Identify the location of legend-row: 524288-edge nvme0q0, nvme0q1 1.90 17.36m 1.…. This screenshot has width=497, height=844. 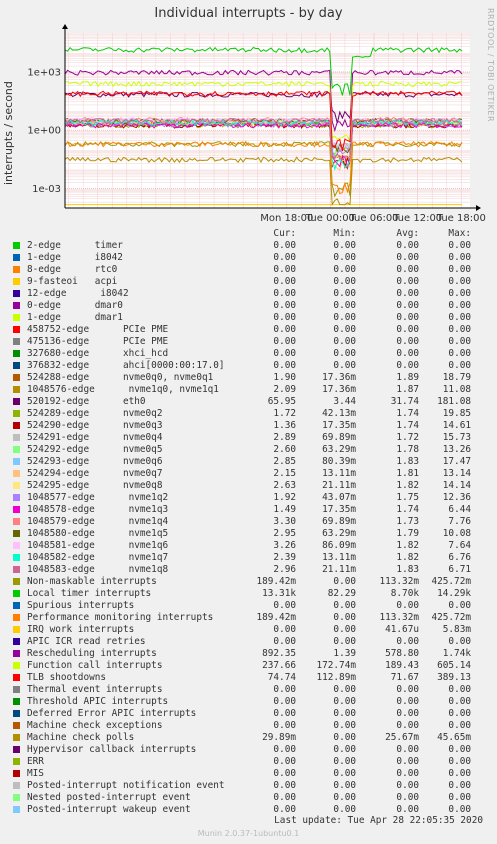
(248, 378).